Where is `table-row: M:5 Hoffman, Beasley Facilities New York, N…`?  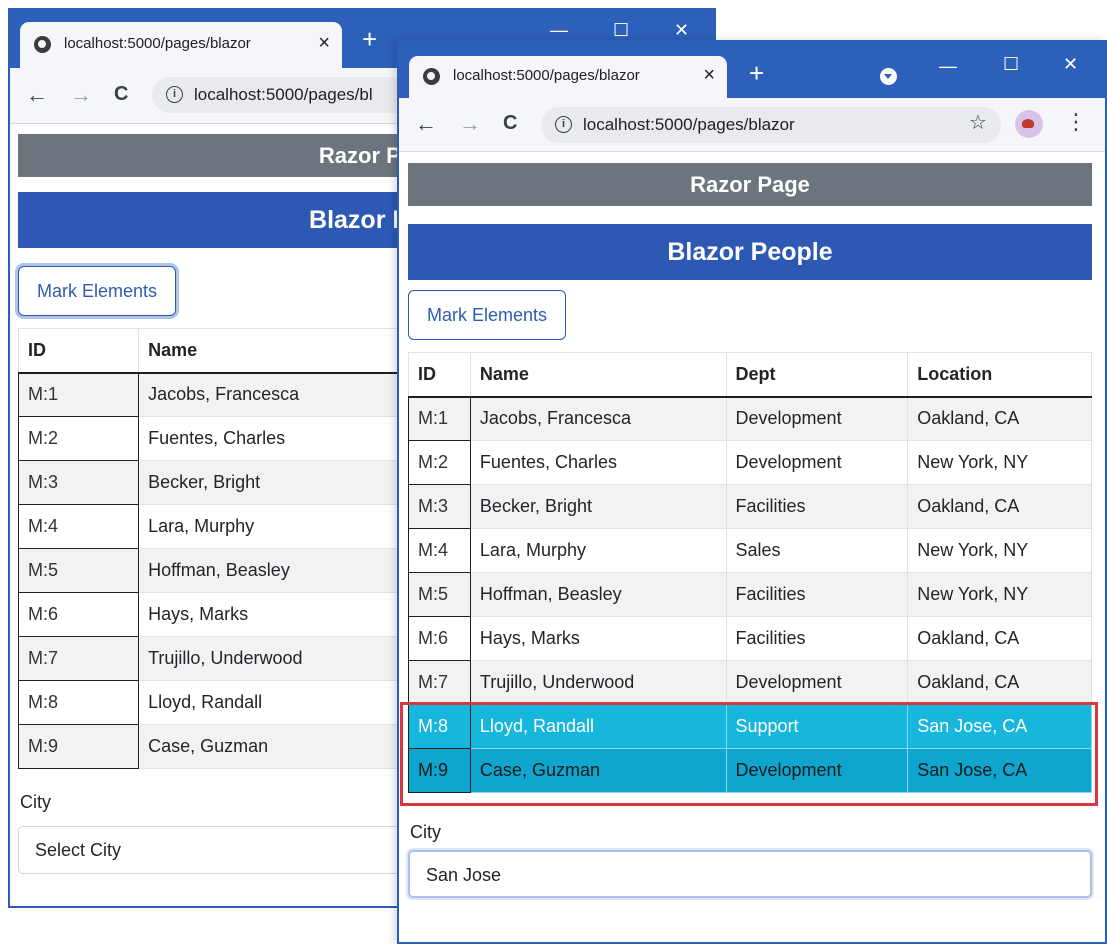 table-row: M:5 Hoffman, Beasley Facilities New York, N… is located at coordinates (750, 594).